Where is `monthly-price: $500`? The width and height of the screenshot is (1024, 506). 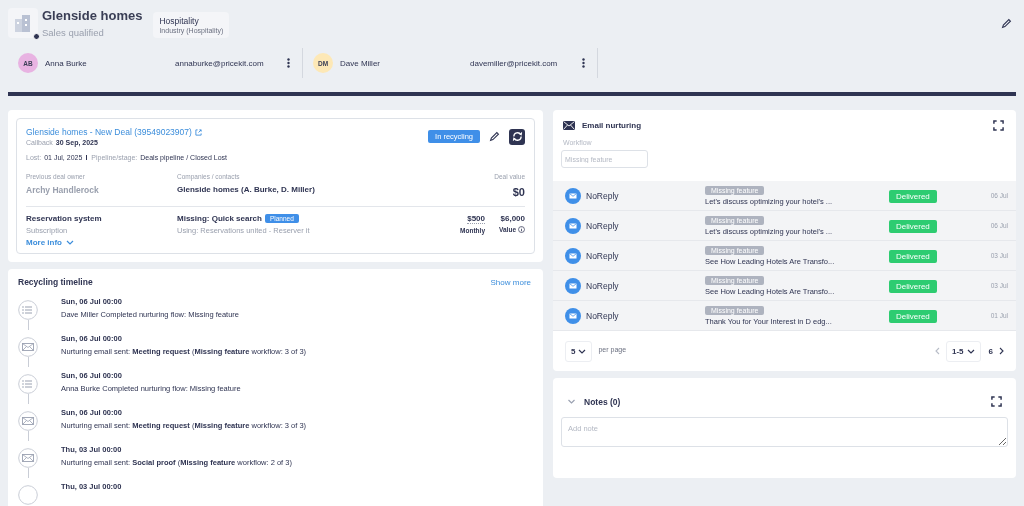
monthly-price: $500 is located at coordinates (476, 219).